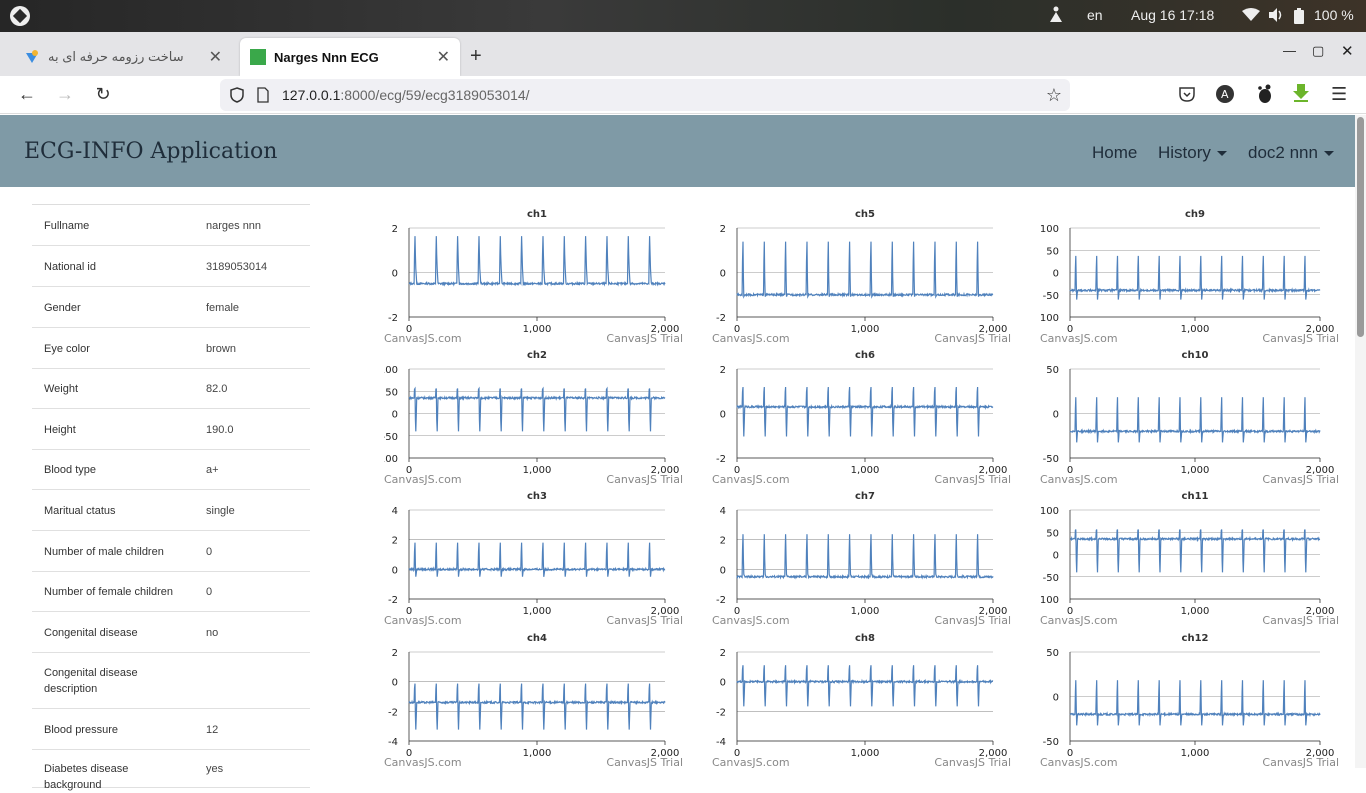 This screenshot has height=793, width=1366. What do you see at coordinates (1289, 50) in the screenshot?
I see `minimize-icon: —` at bounding box center [1289, 50].